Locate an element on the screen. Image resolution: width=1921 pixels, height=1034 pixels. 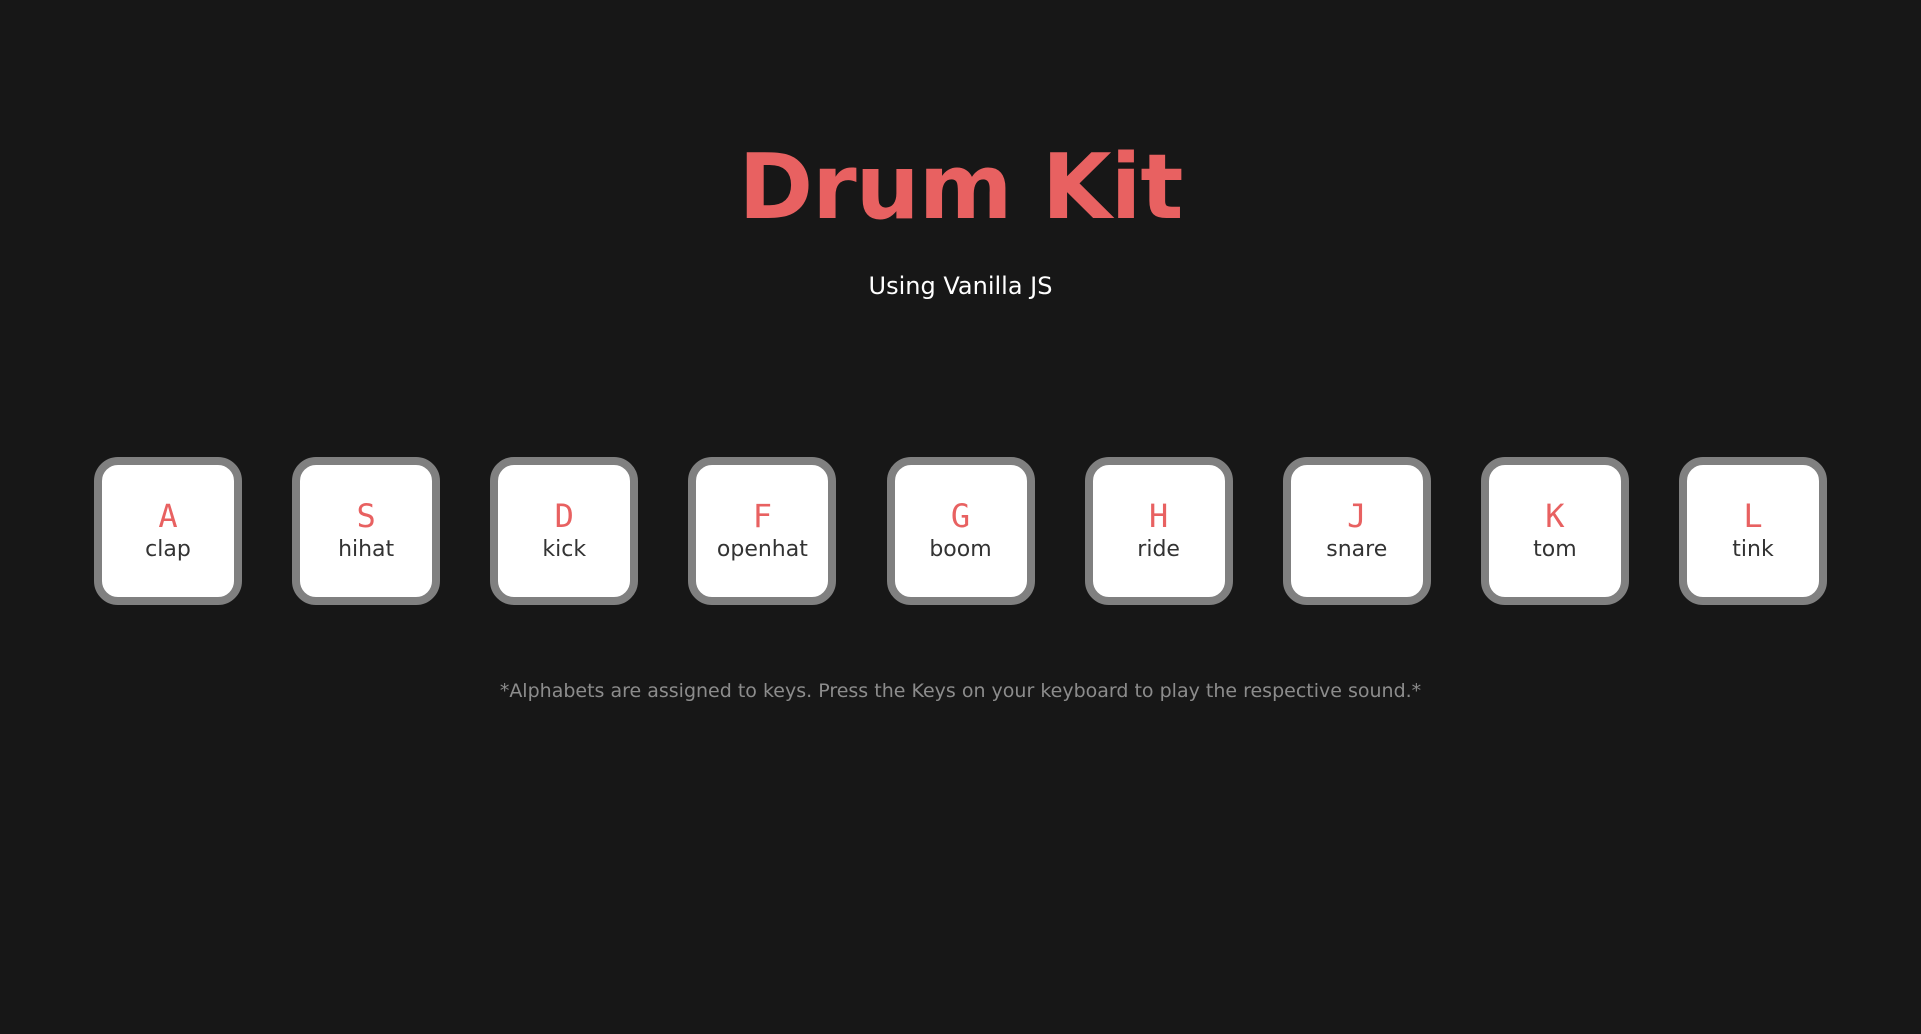
key-letter: L is located at coordinates (1753, 516).